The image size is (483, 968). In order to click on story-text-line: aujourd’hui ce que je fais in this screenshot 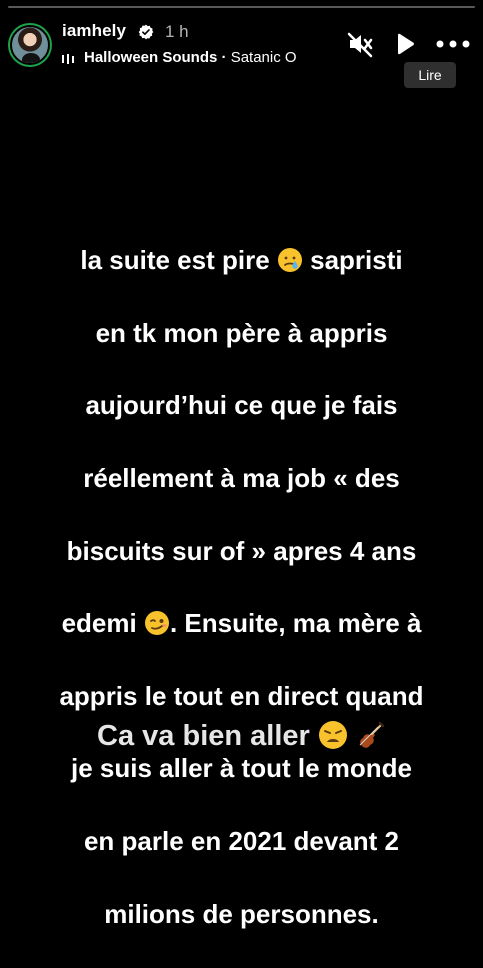, I will do `click(241, 405)`.